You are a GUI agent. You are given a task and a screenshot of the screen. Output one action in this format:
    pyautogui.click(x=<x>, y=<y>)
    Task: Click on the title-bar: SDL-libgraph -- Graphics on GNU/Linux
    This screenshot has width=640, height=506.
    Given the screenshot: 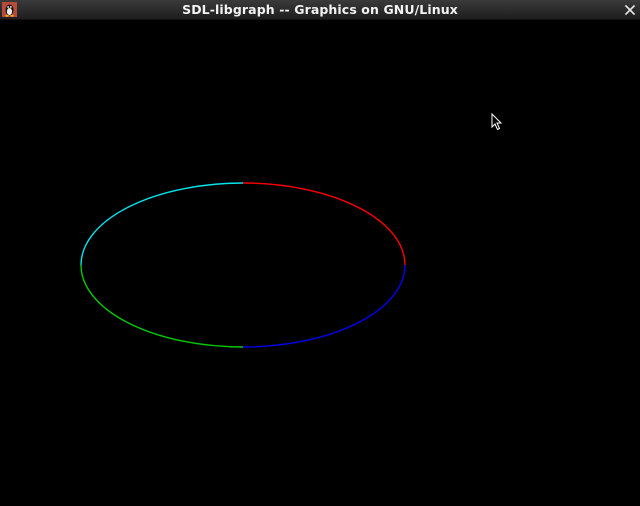 What is the action you would take?
    pyautogui.click(x=320, y=10)
    